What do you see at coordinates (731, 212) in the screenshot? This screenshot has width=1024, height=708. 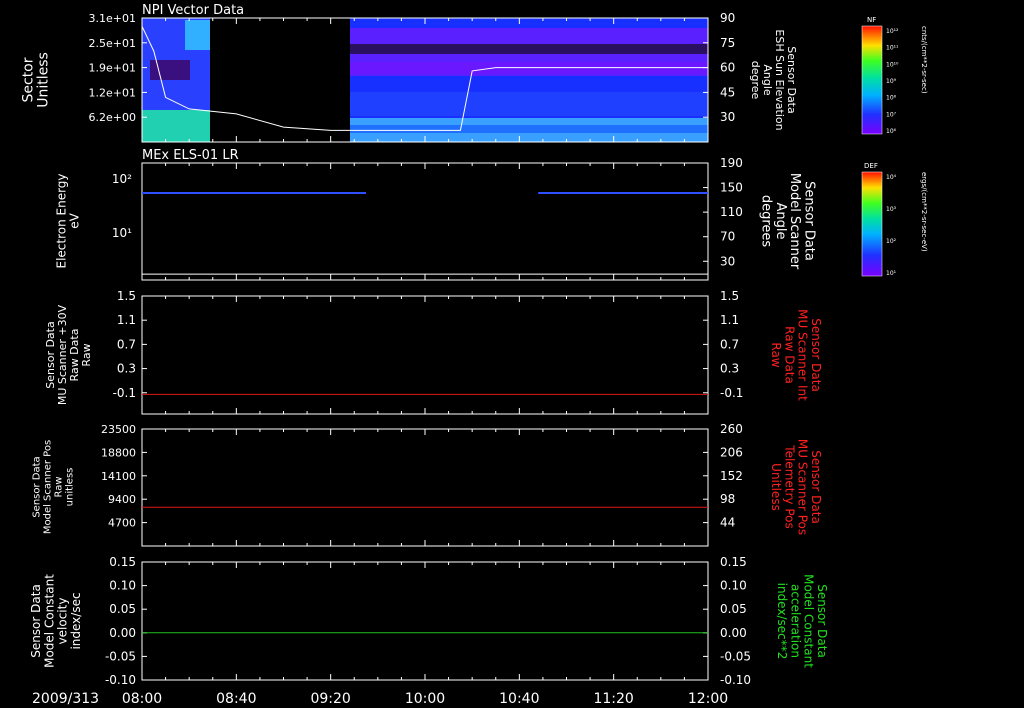 I see `y2-tick-label: 110` at bounding box center [731, 212].